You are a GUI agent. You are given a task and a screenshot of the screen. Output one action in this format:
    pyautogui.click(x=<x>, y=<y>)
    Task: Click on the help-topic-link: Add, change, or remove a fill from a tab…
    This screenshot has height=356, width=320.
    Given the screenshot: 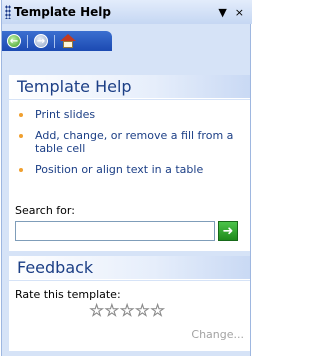 What is the action you would take?
    pyautogui.click(x=139, y=142)
    